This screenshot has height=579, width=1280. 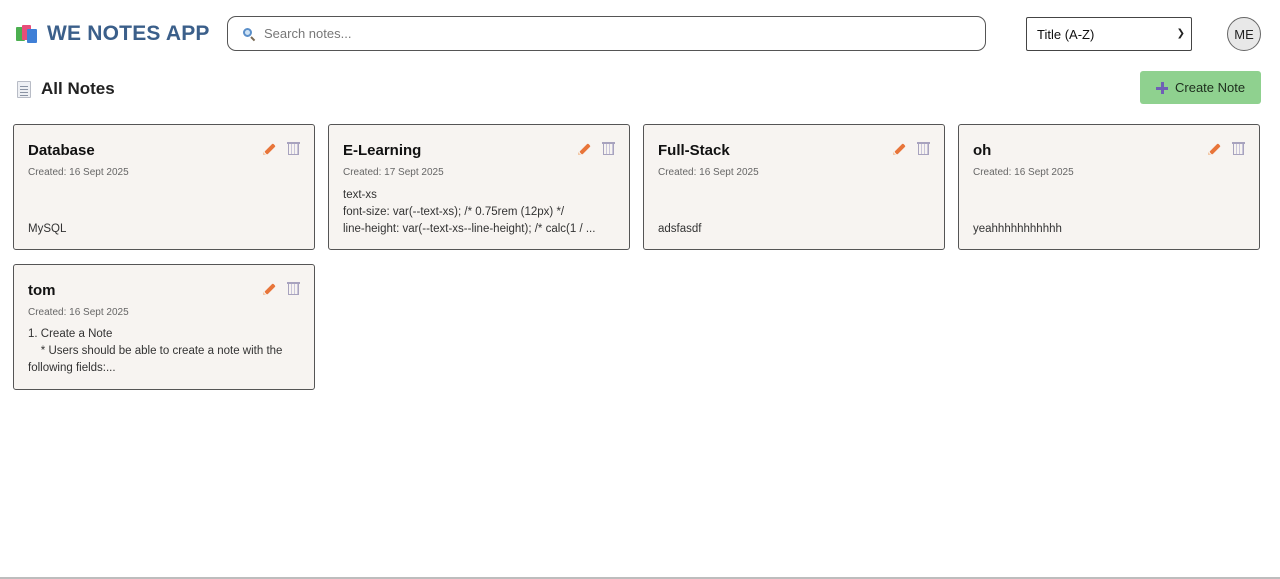 What do you see at coordinates (694, 150) in the screenshot?
I see `note-title: Full-Stack` at bounding box center [694, 150].